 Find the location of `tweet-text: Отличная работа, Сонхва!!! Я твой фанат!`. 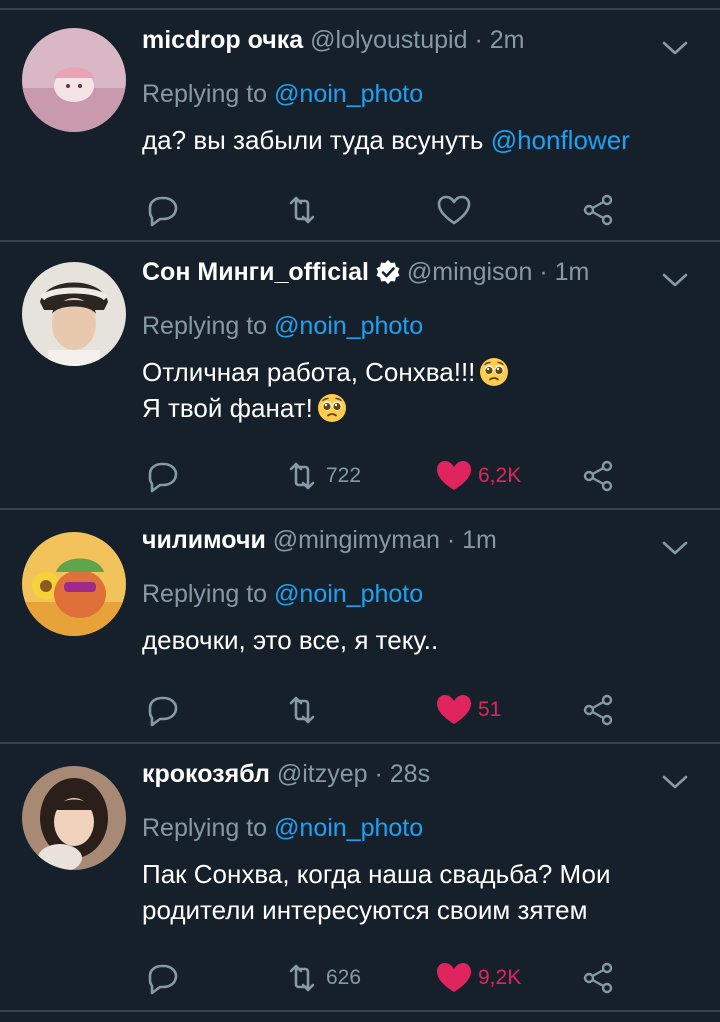

tweet-text: Отличная работа, Сонхва!!! Я твой фанат! is located at coordinates (416, 390).